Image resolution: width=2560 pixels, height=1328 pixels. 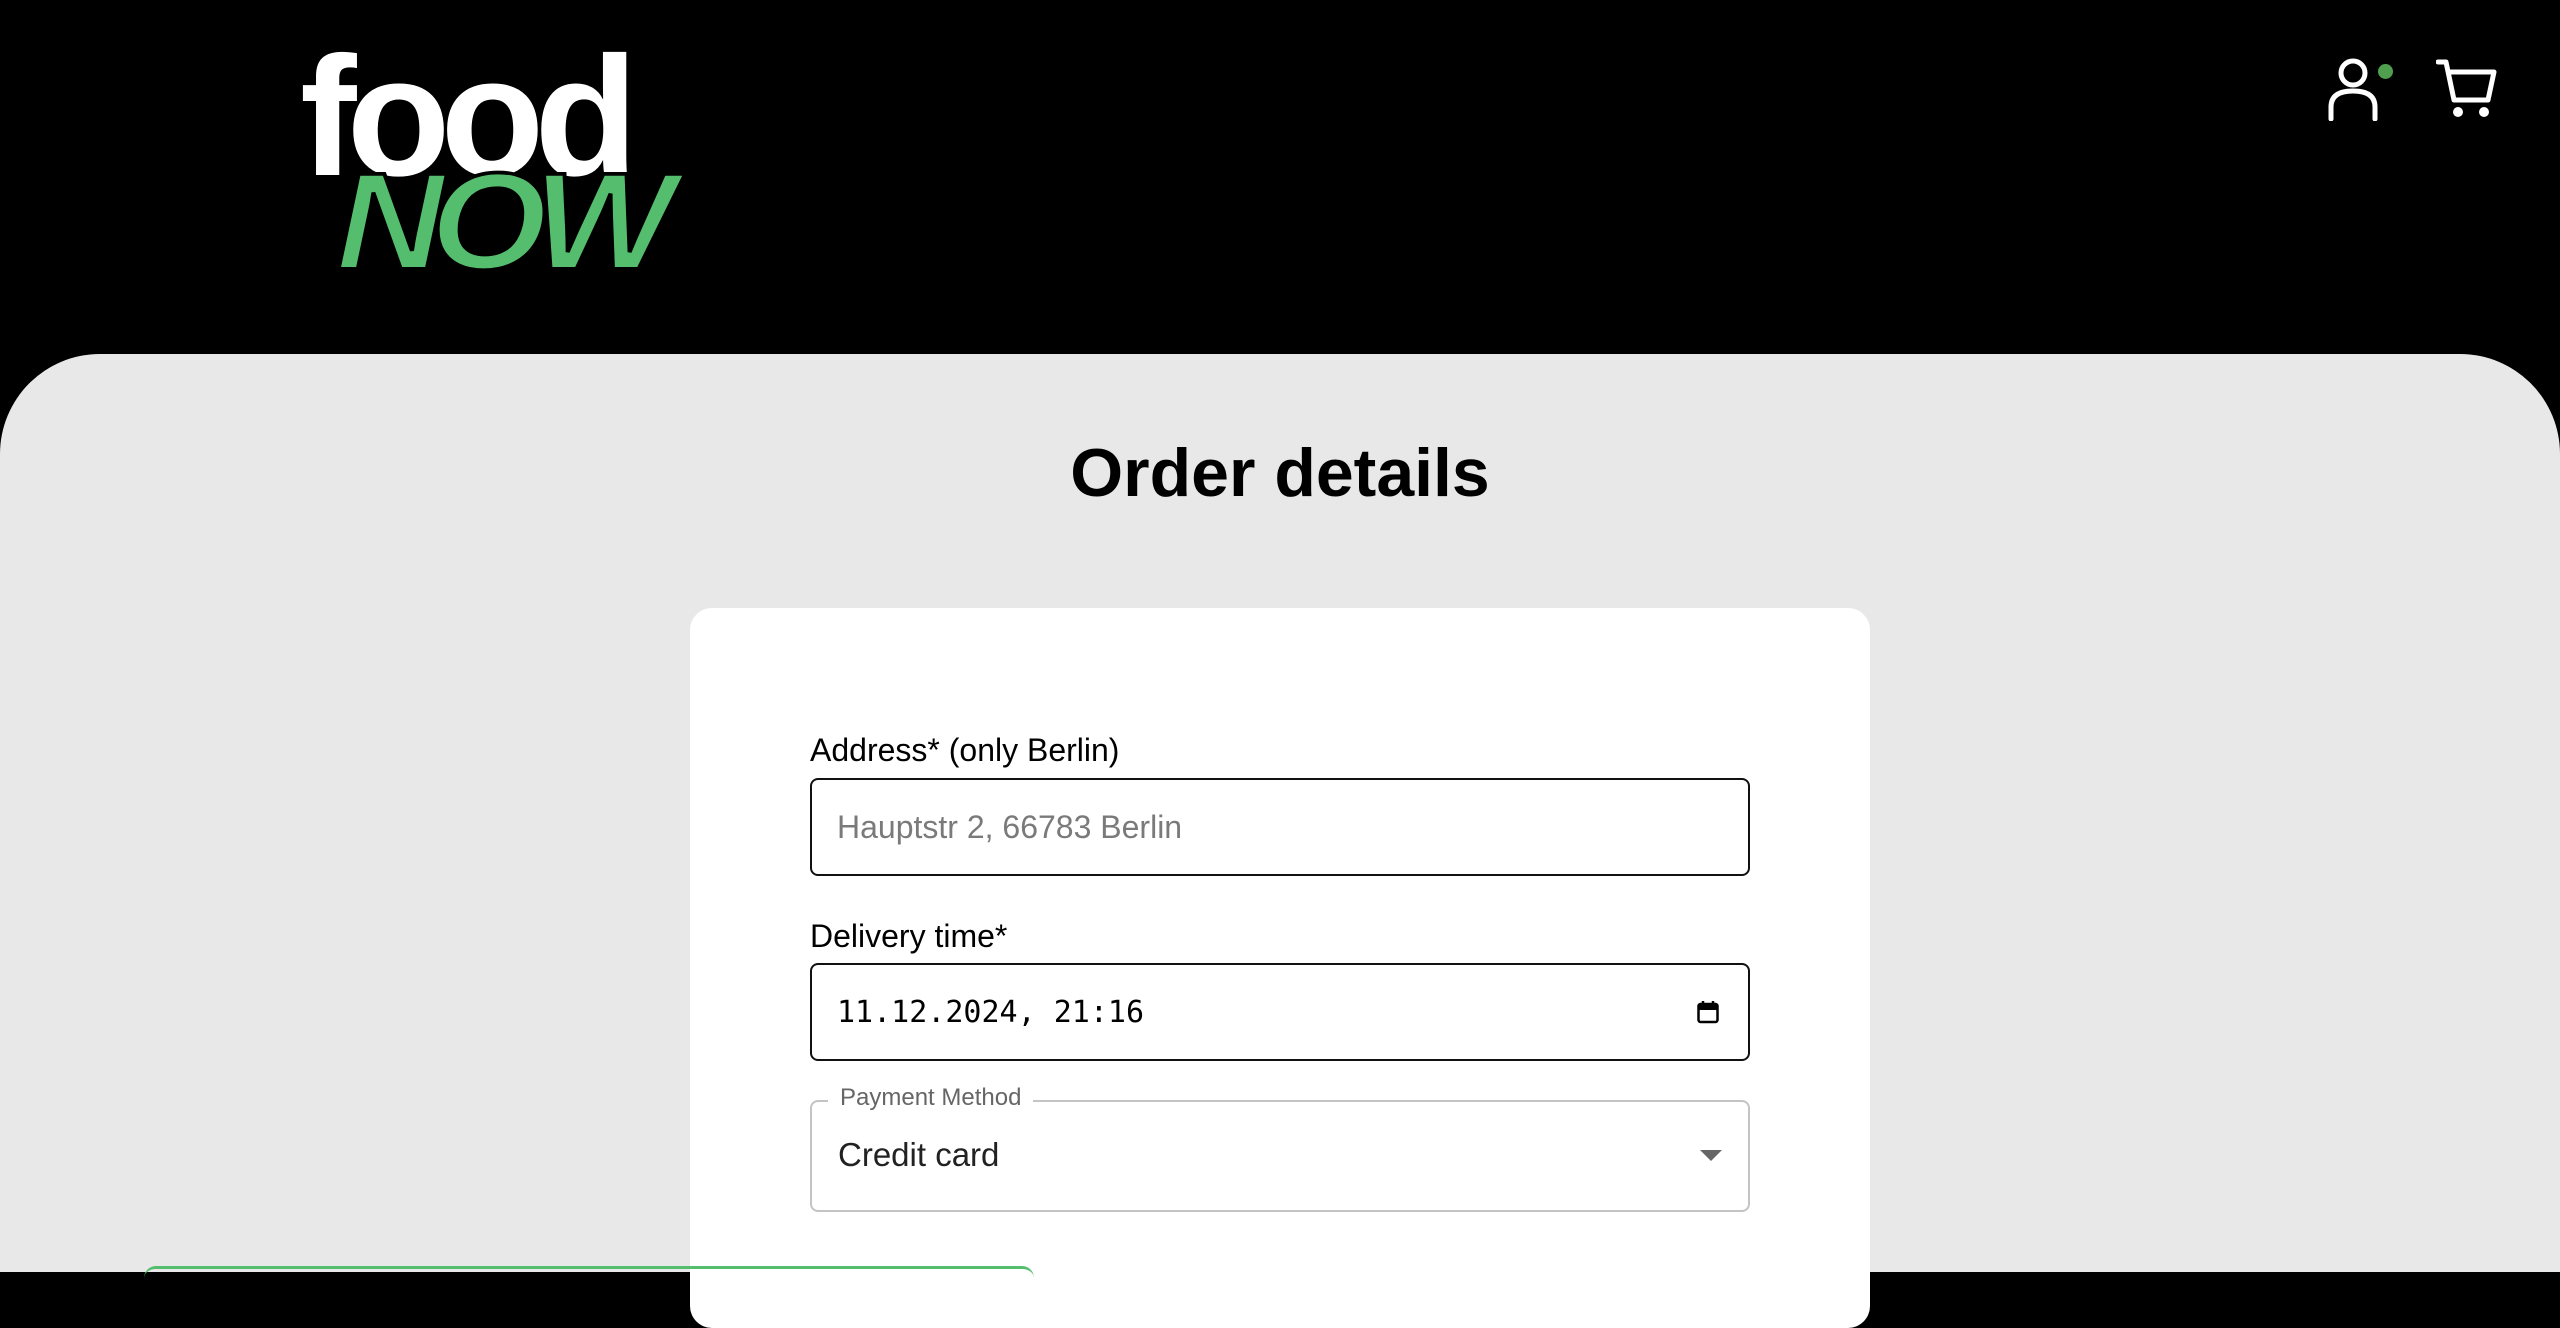 What do you see at coordinates (1711, 1155) in the screenshot?
I see `dropdown-arrow-icon` at bounding box center [1711, 1155].